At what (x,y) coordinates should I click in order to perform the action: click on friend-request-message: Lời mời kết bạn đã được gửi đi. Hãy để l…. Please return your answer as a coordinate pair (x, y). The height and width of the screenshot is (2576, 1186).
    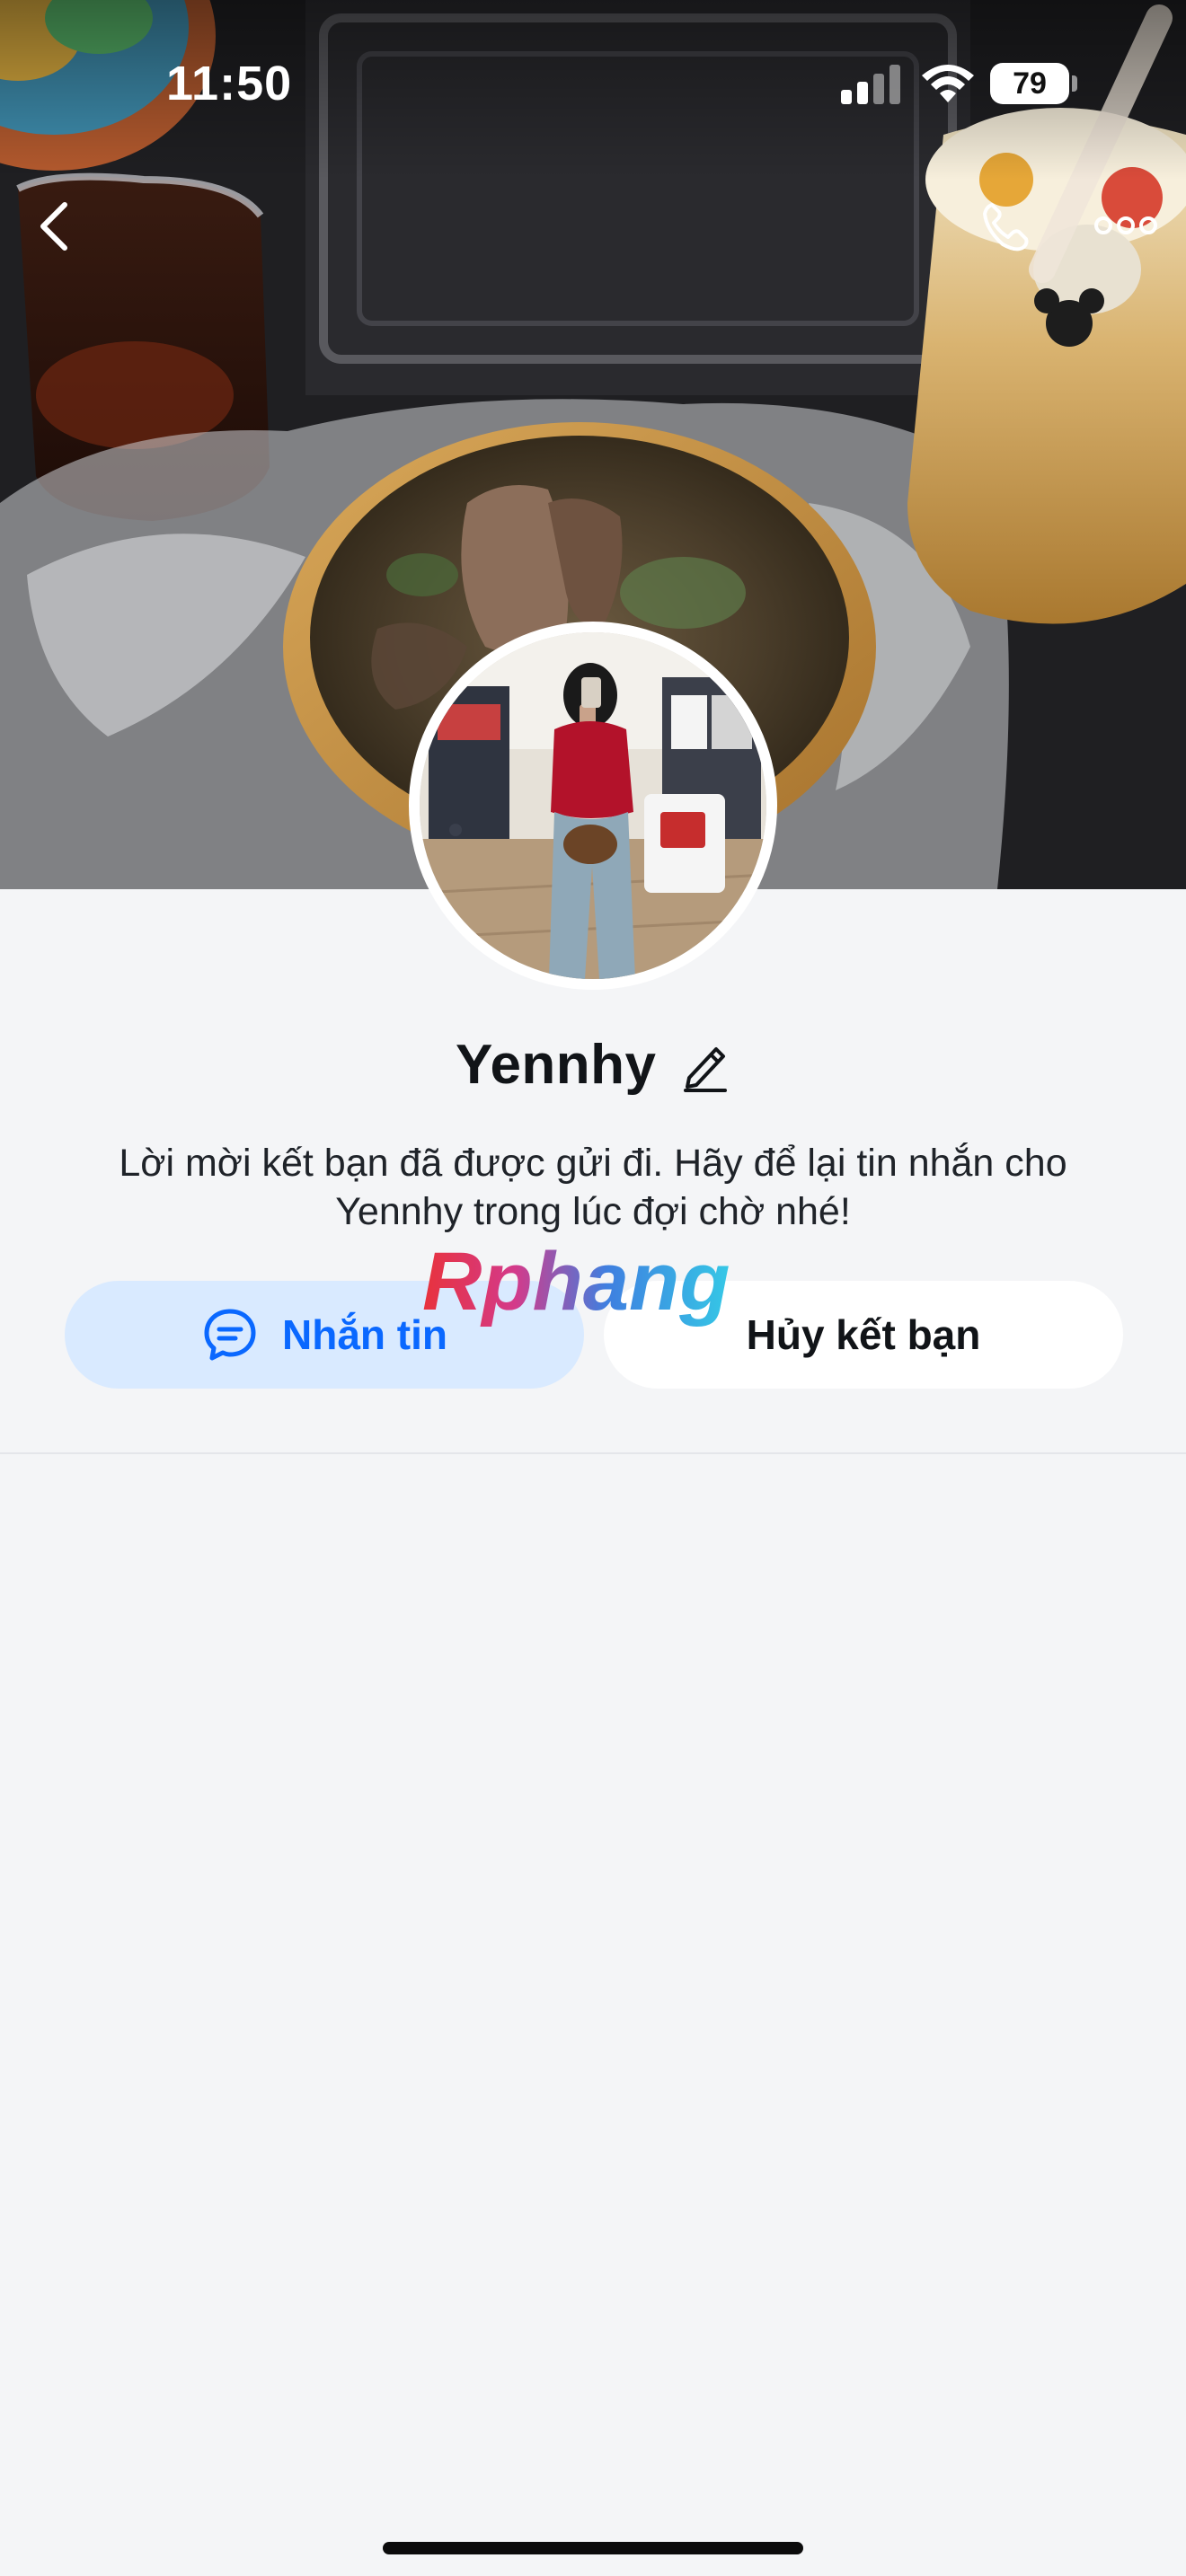
    Looking at the image, I should click on (593, 1187).